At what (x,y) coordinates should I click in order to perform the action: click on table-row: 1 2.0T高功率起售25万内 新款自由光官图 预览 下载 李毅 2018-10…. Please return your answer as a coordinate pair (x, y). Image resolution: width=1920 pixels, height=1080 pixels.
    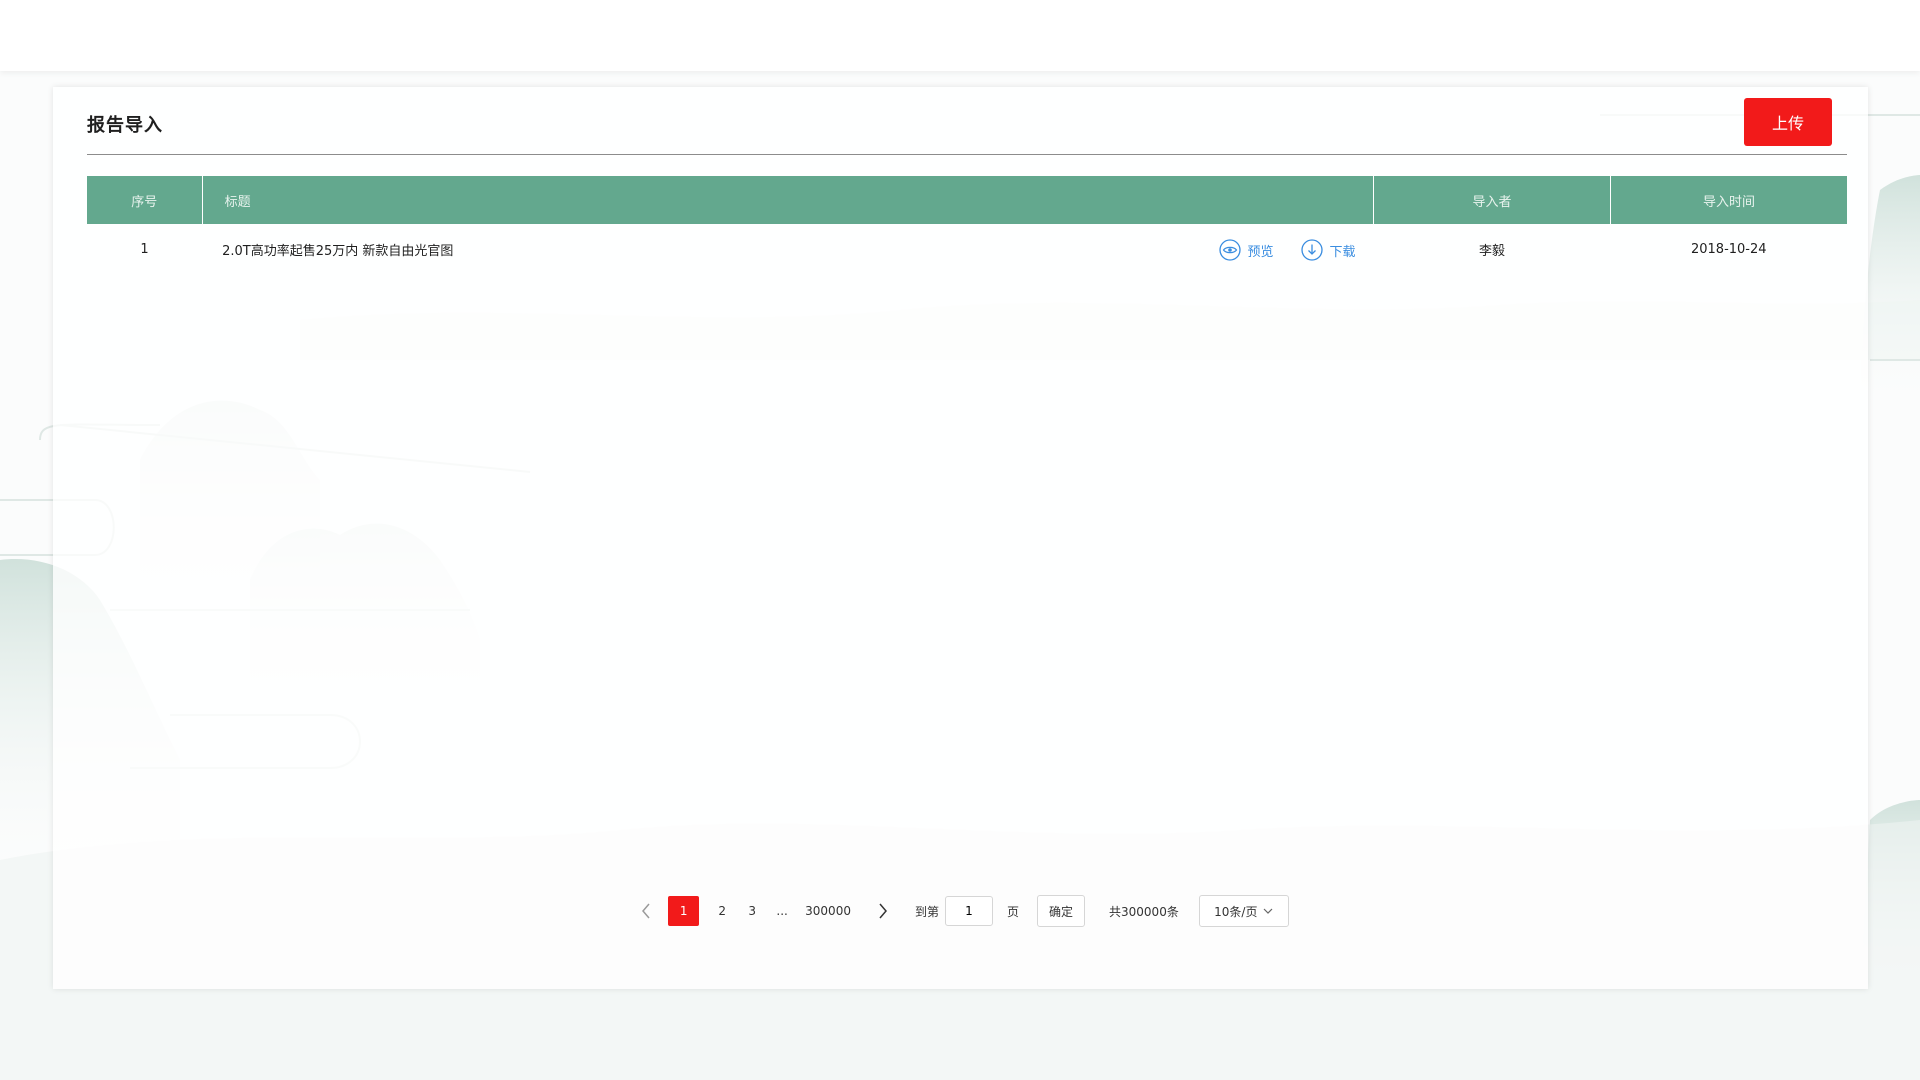
    Looking at the image, I should click on (967, 249).